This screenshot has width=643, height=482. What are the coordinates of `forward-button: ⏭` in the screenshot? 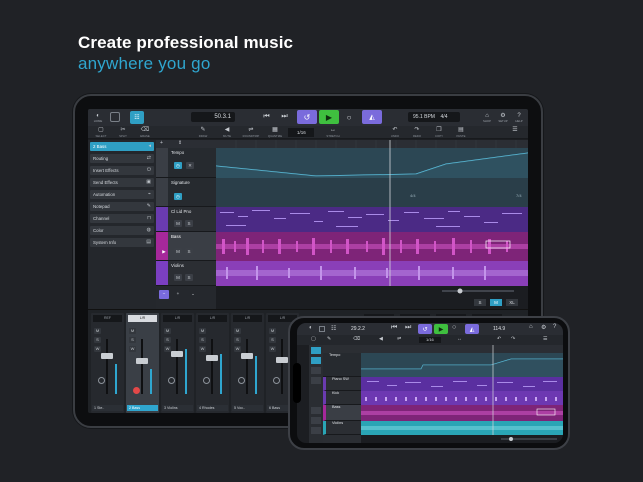 It's located at (284, 117).